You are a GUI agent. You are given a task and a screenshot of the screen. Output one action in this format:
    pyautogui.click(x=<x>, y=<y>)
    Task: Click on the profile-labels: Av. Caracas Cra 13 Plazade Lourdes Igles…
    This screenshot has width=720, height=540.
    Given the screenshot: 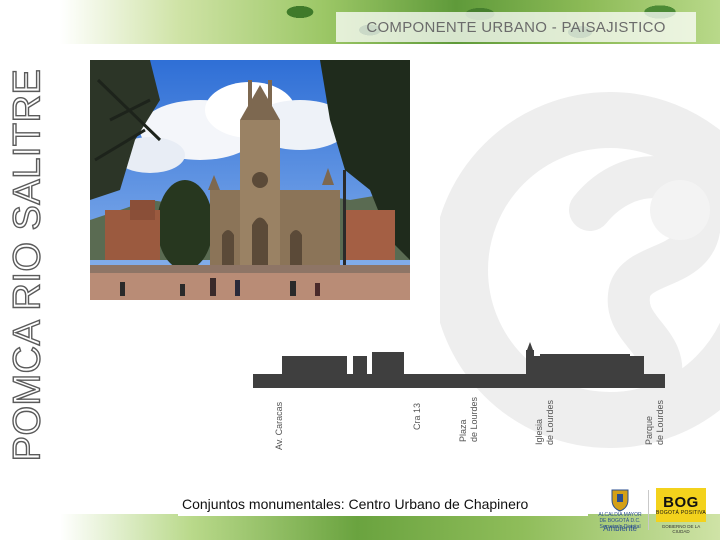 What is the action you would take?
    pyautogui.click(x=469, y=423)
    